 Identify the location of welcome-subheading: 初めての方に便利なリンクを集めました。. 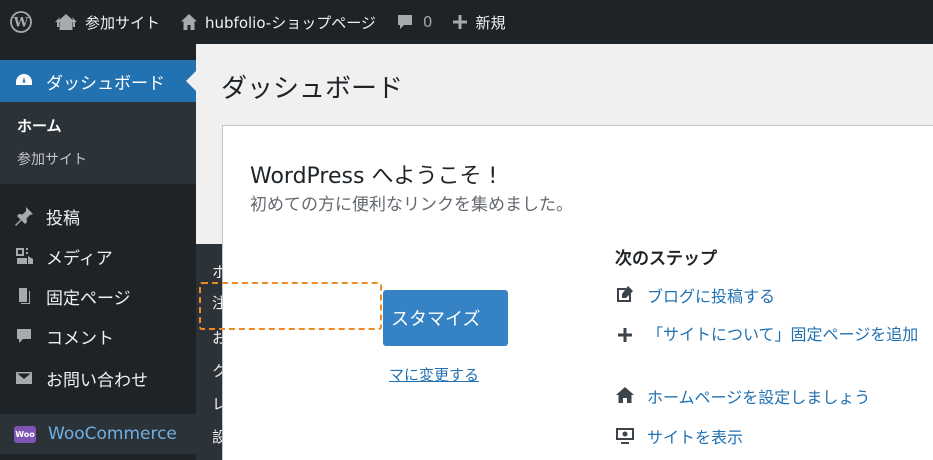
(411, 205).